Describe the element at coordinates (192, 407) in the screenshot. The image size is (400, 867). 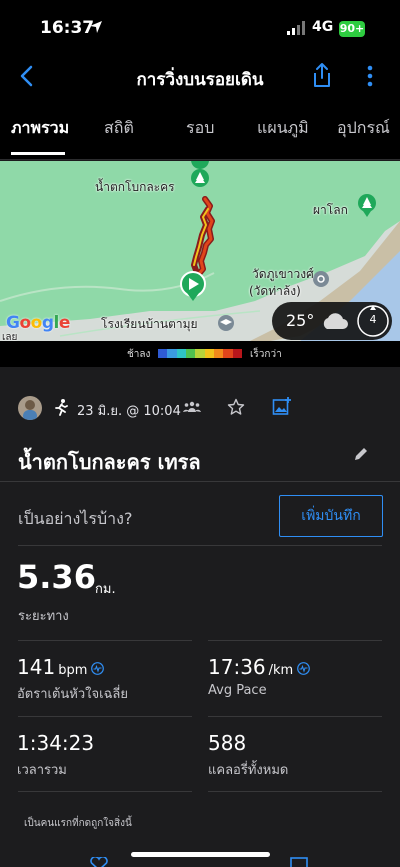
I see `group-icon` at that location.